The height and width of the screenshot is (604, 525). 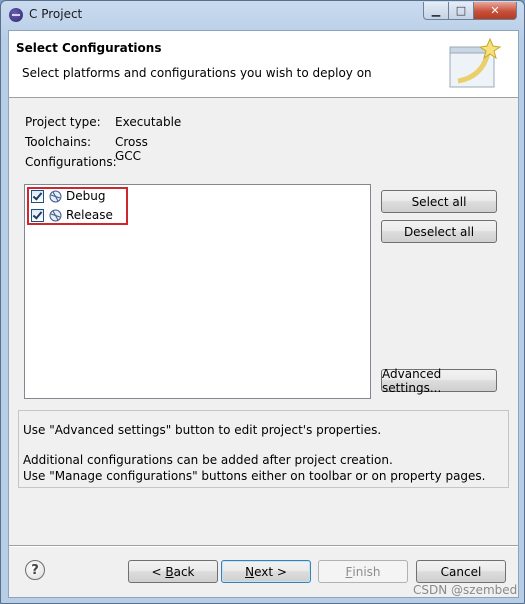 I want to click on back-button: < Back, so click(x=173, y=571).